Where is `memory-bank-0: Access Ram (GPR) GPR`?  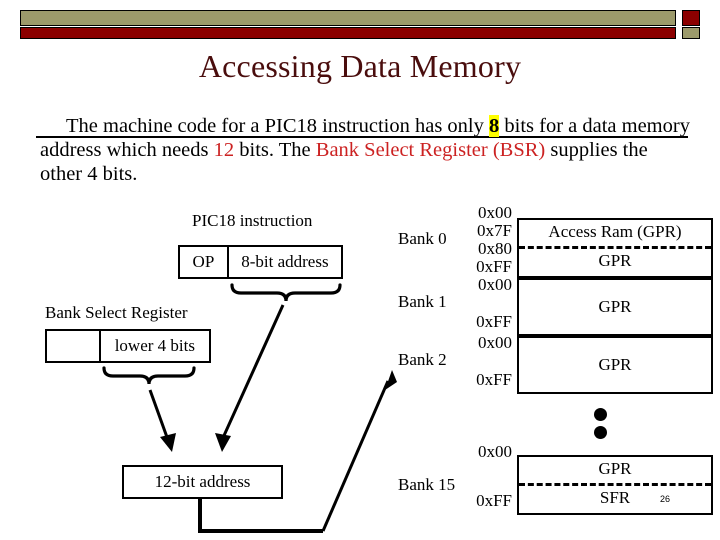
memory-bank-0: Access Ram (GPR) GPR is located at coordinates (615, 248).